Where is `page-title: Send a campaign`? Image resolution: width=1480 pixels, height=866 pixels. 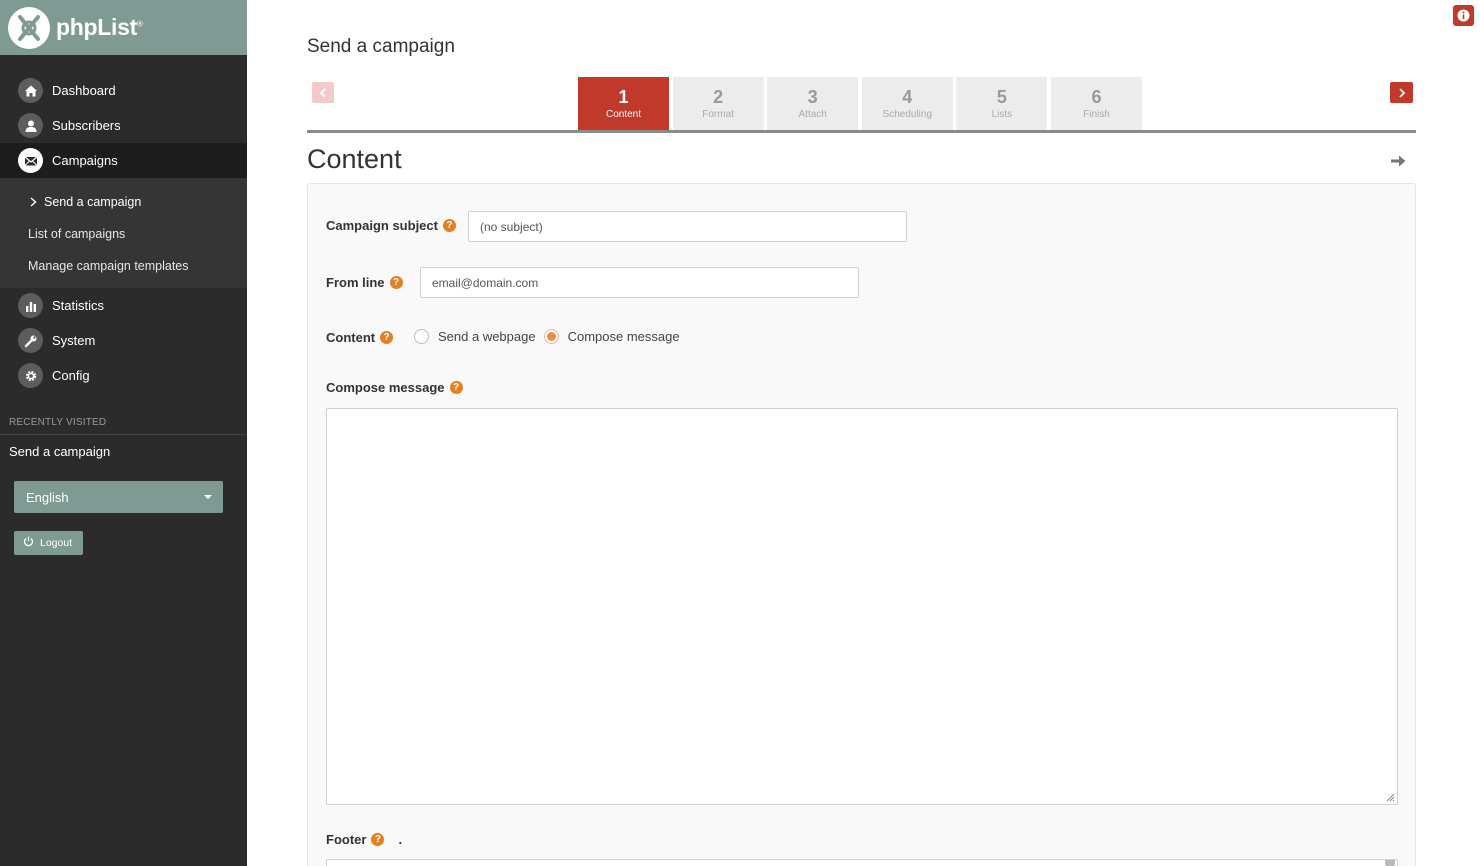
page-title: Send a campaign is located at coordinates (381, 46).